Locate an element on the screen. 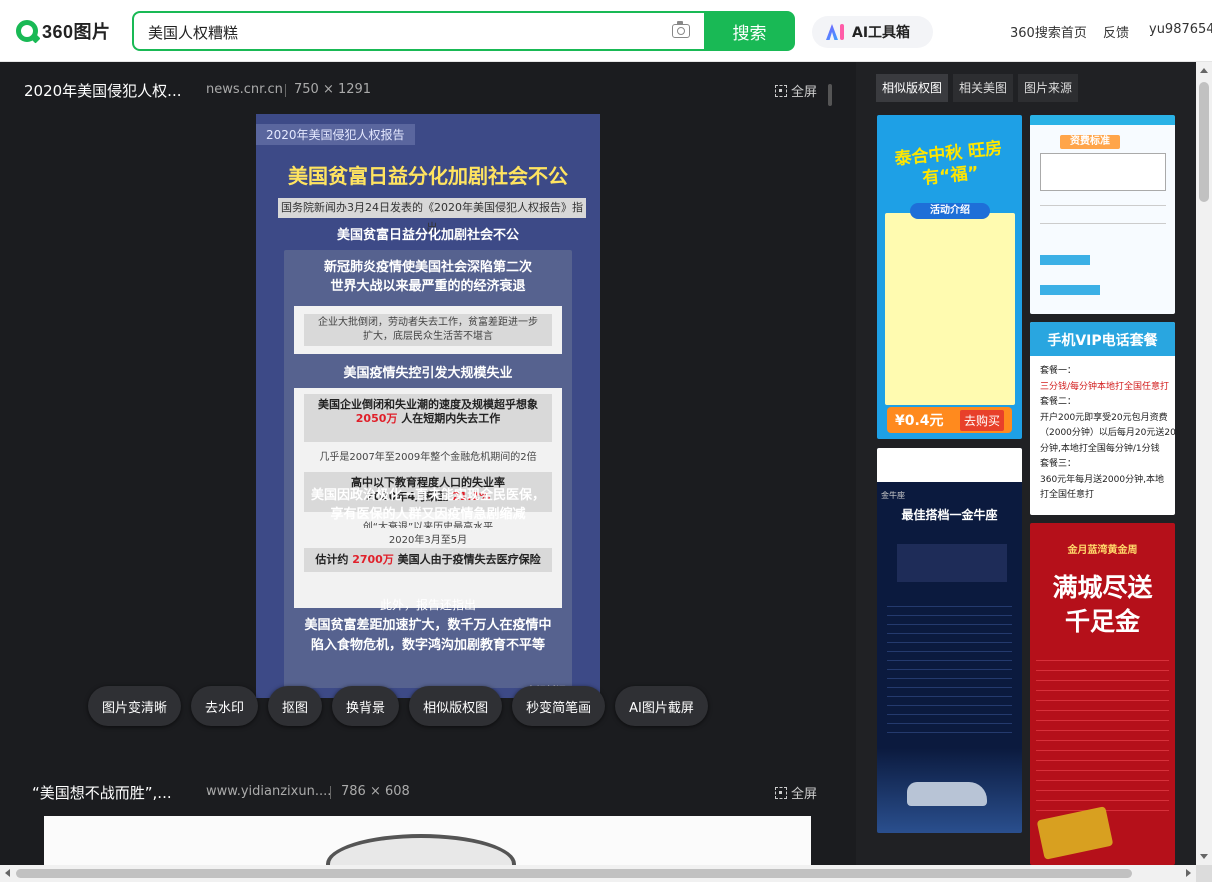 Image resolution: width=1212 pixels, height=882 pixels. text-line: 扩大，底层民众生活苦不堪言 is located at coordinates (428, 336).